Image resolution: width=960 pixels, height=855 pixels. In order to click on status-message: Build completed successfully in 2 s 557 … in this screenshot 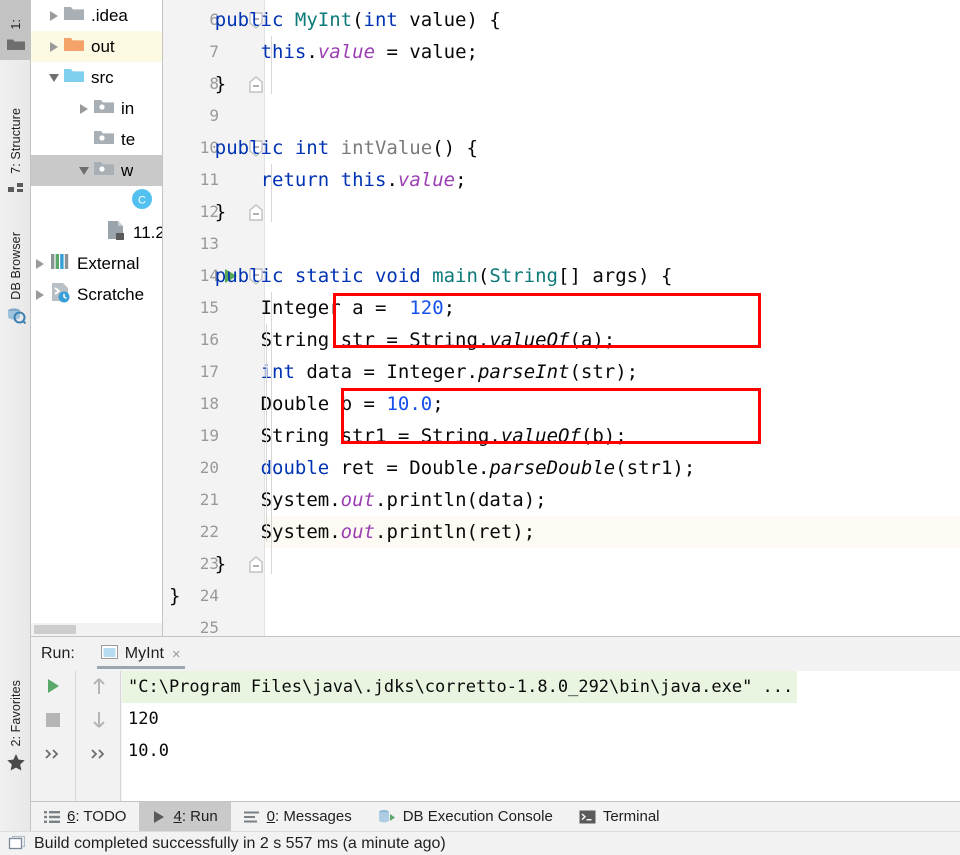, I will do `click(240, 843)`.